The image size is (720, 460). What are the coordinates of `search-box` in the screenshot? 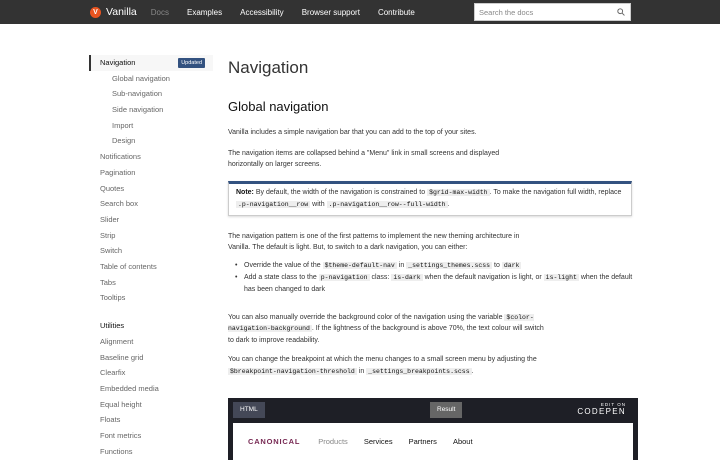 It's located at (552, 12).